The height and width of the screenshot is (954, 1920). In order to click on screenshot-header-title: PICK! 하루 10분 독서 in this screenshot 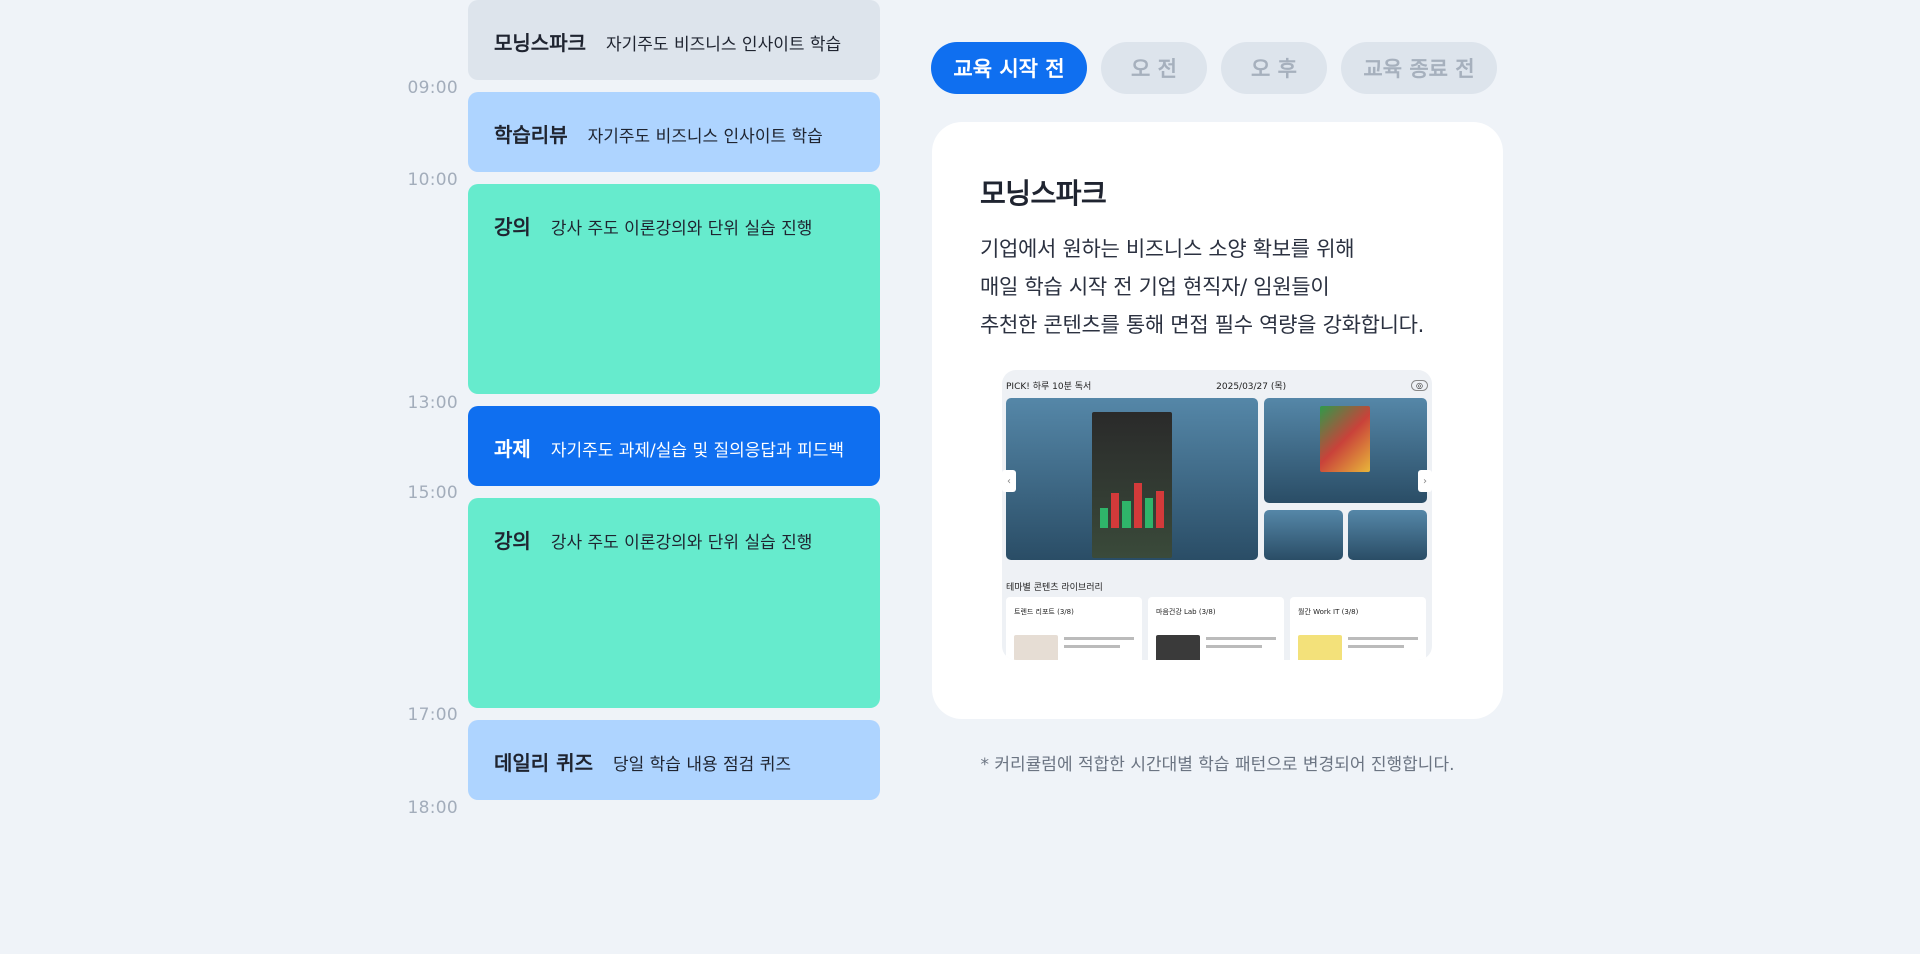, I will do `click(1049, 386)`.